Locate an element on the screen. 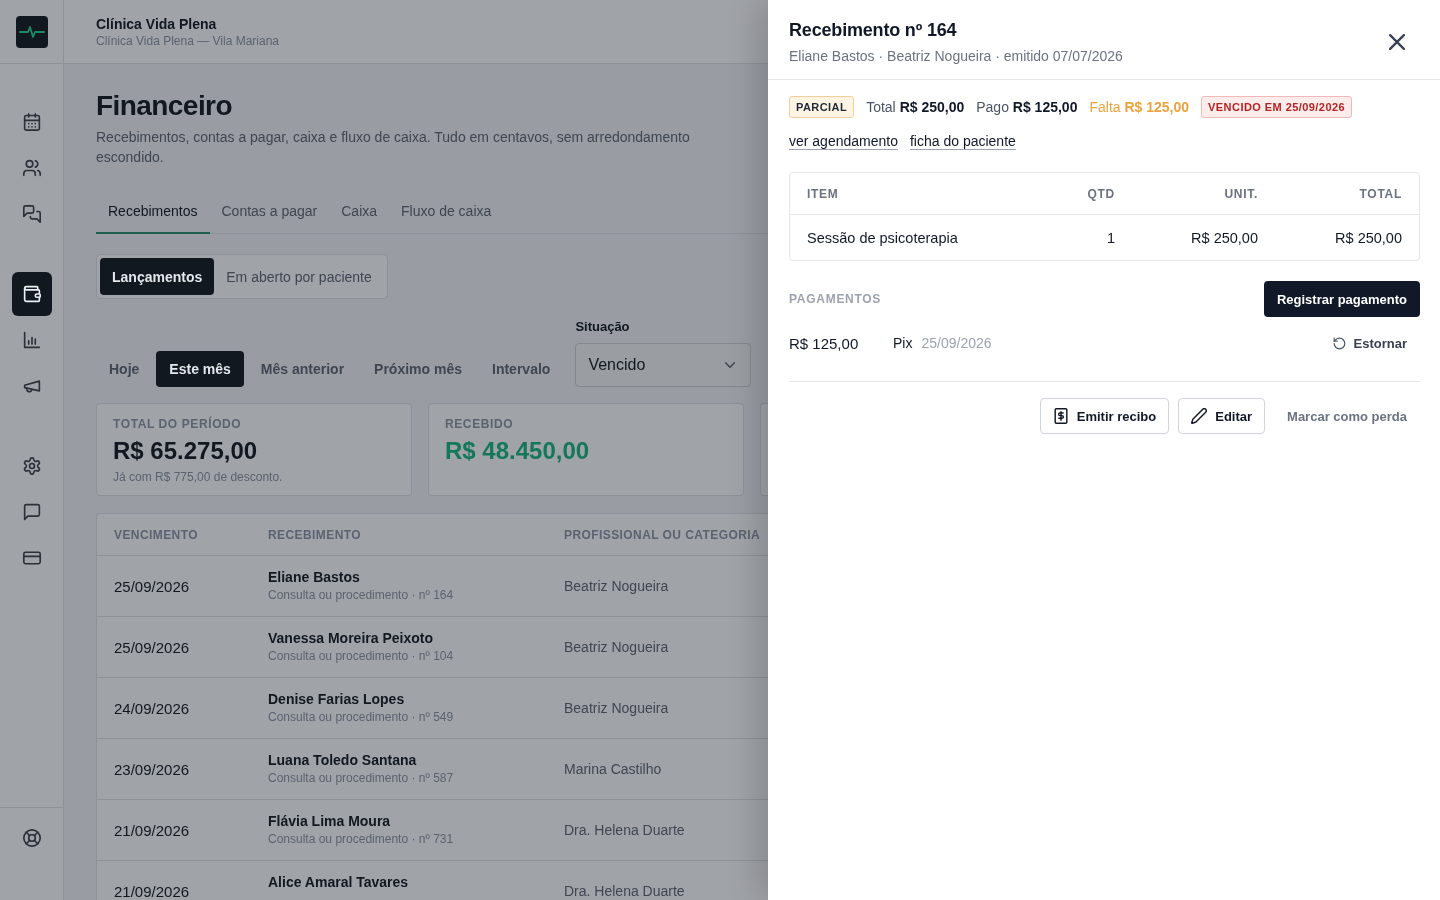 The image size is (1440, 900). period-button: Próximo mês is located at coordinates (418, 369).